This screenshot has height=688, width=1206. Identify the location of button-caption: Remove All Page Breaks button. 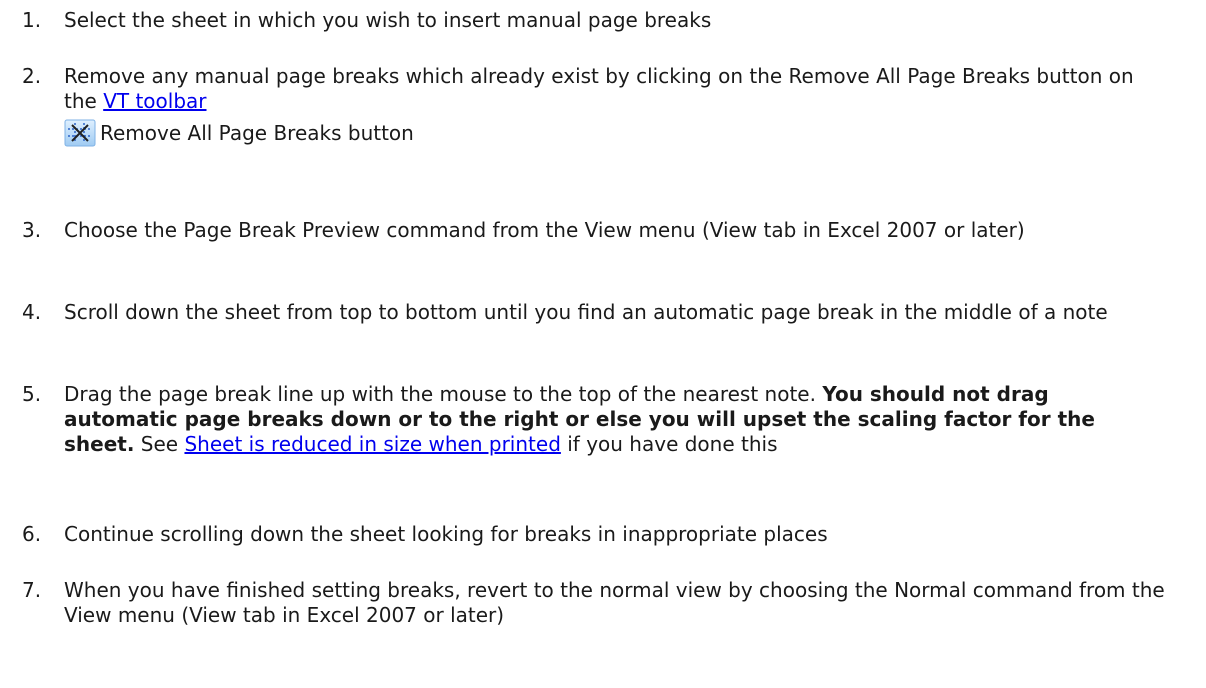
(257, 132).